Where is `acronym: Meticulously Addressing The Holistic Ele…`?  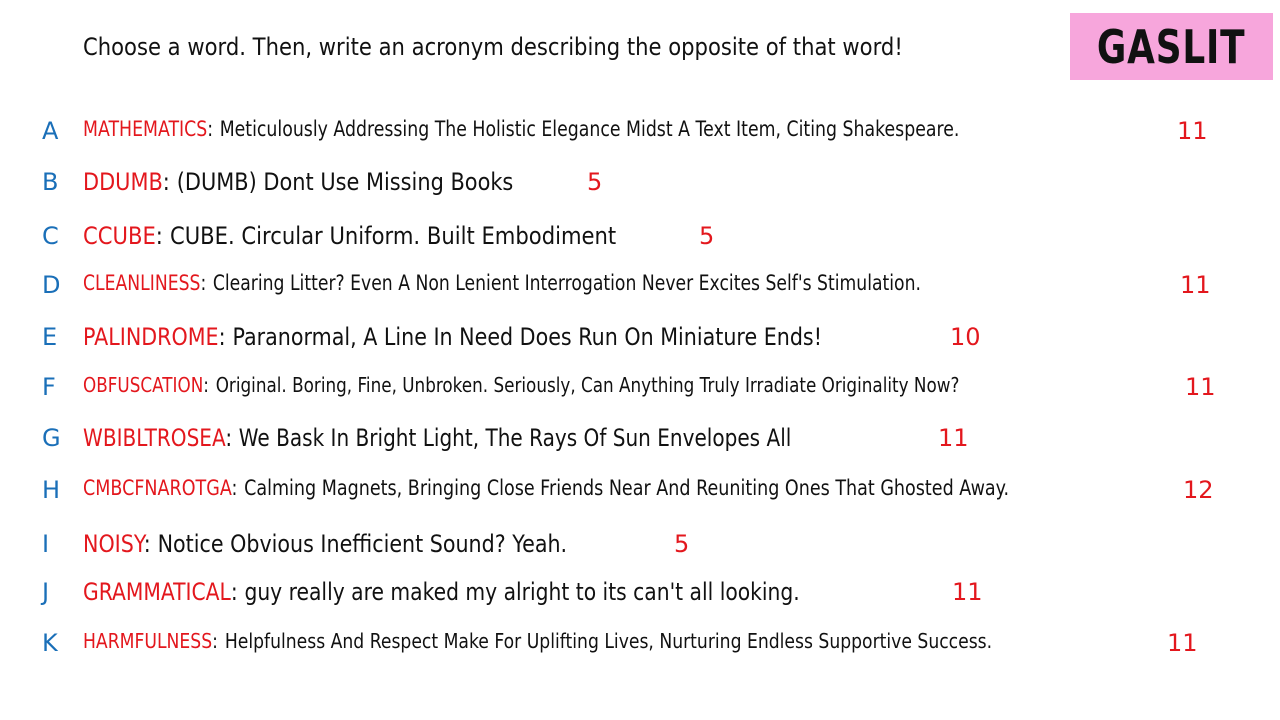
acronym: Meticulously Addressing The Holistic Ele… is located at coordinates (589, 129).